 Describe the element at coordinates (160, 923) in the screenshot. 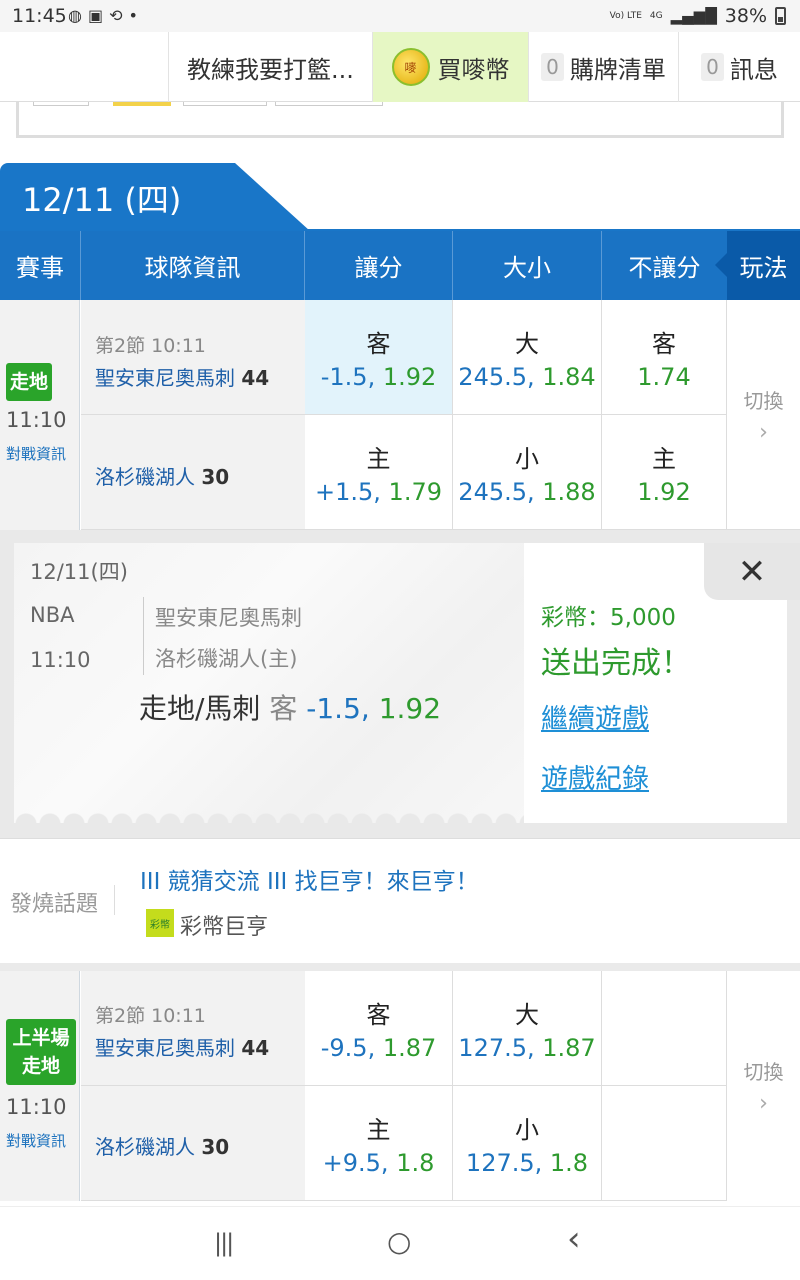

I see `lottery-coin-icon: 彩幣` at that location.